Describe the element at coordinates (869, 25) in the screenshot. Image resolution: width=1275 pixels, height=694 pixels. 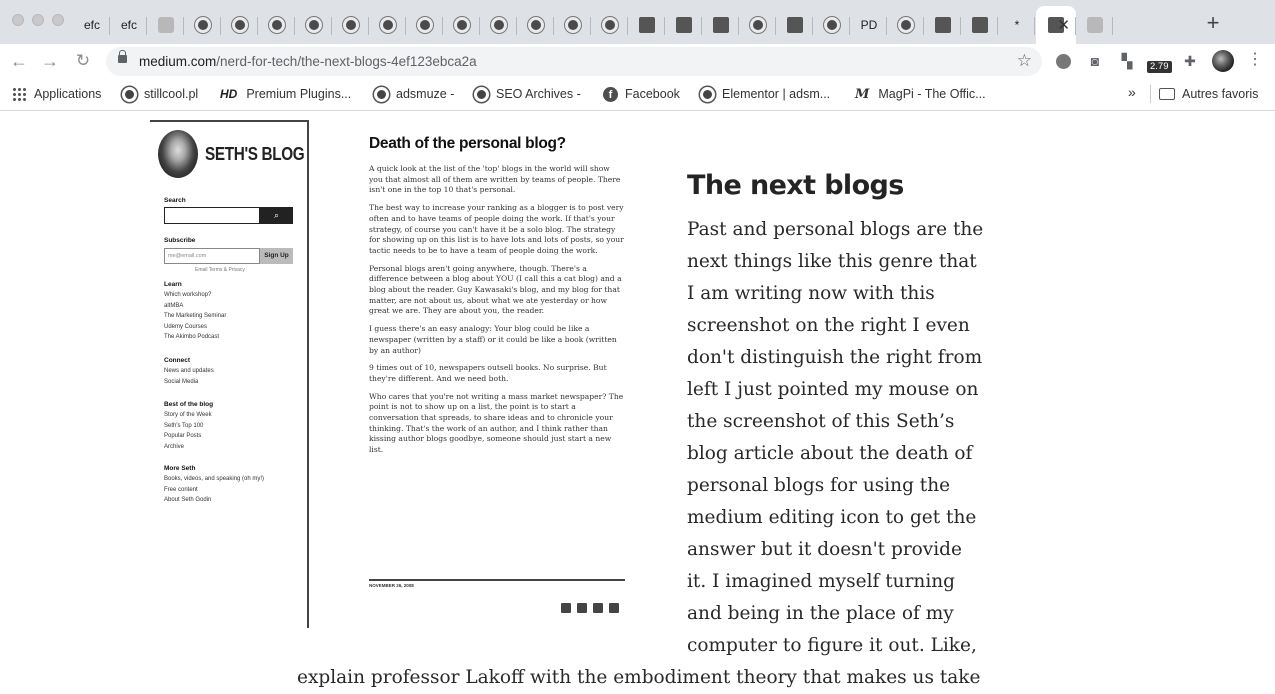
I see `browser-tab-22: PD` at that location.